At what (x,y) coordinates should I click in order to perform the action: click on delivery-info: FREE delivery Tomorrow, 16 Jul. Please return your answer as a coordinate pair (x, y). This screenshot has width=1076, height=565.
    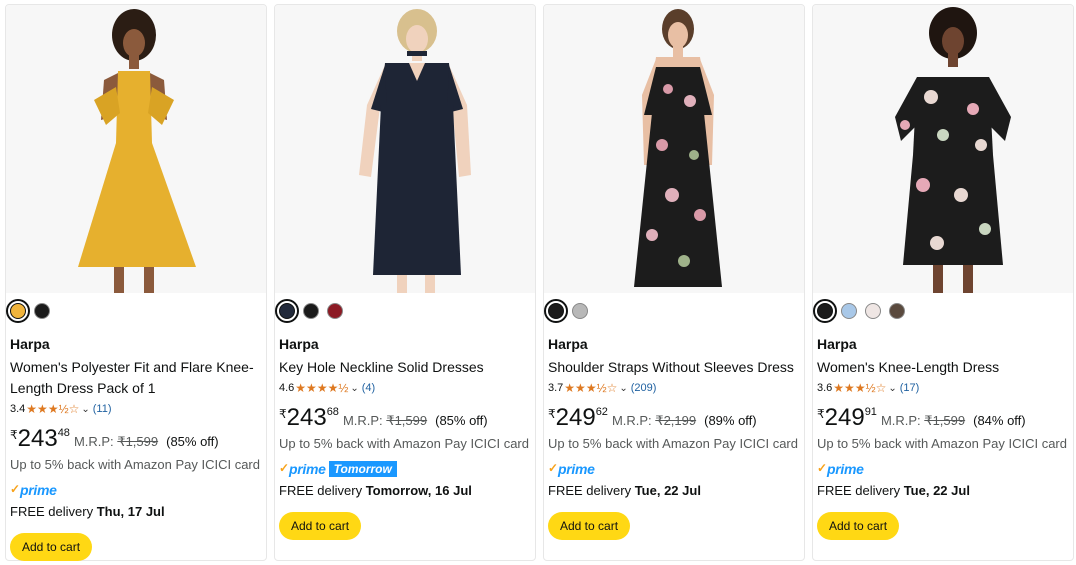
    Looking at the image, I should click on (405, 491).